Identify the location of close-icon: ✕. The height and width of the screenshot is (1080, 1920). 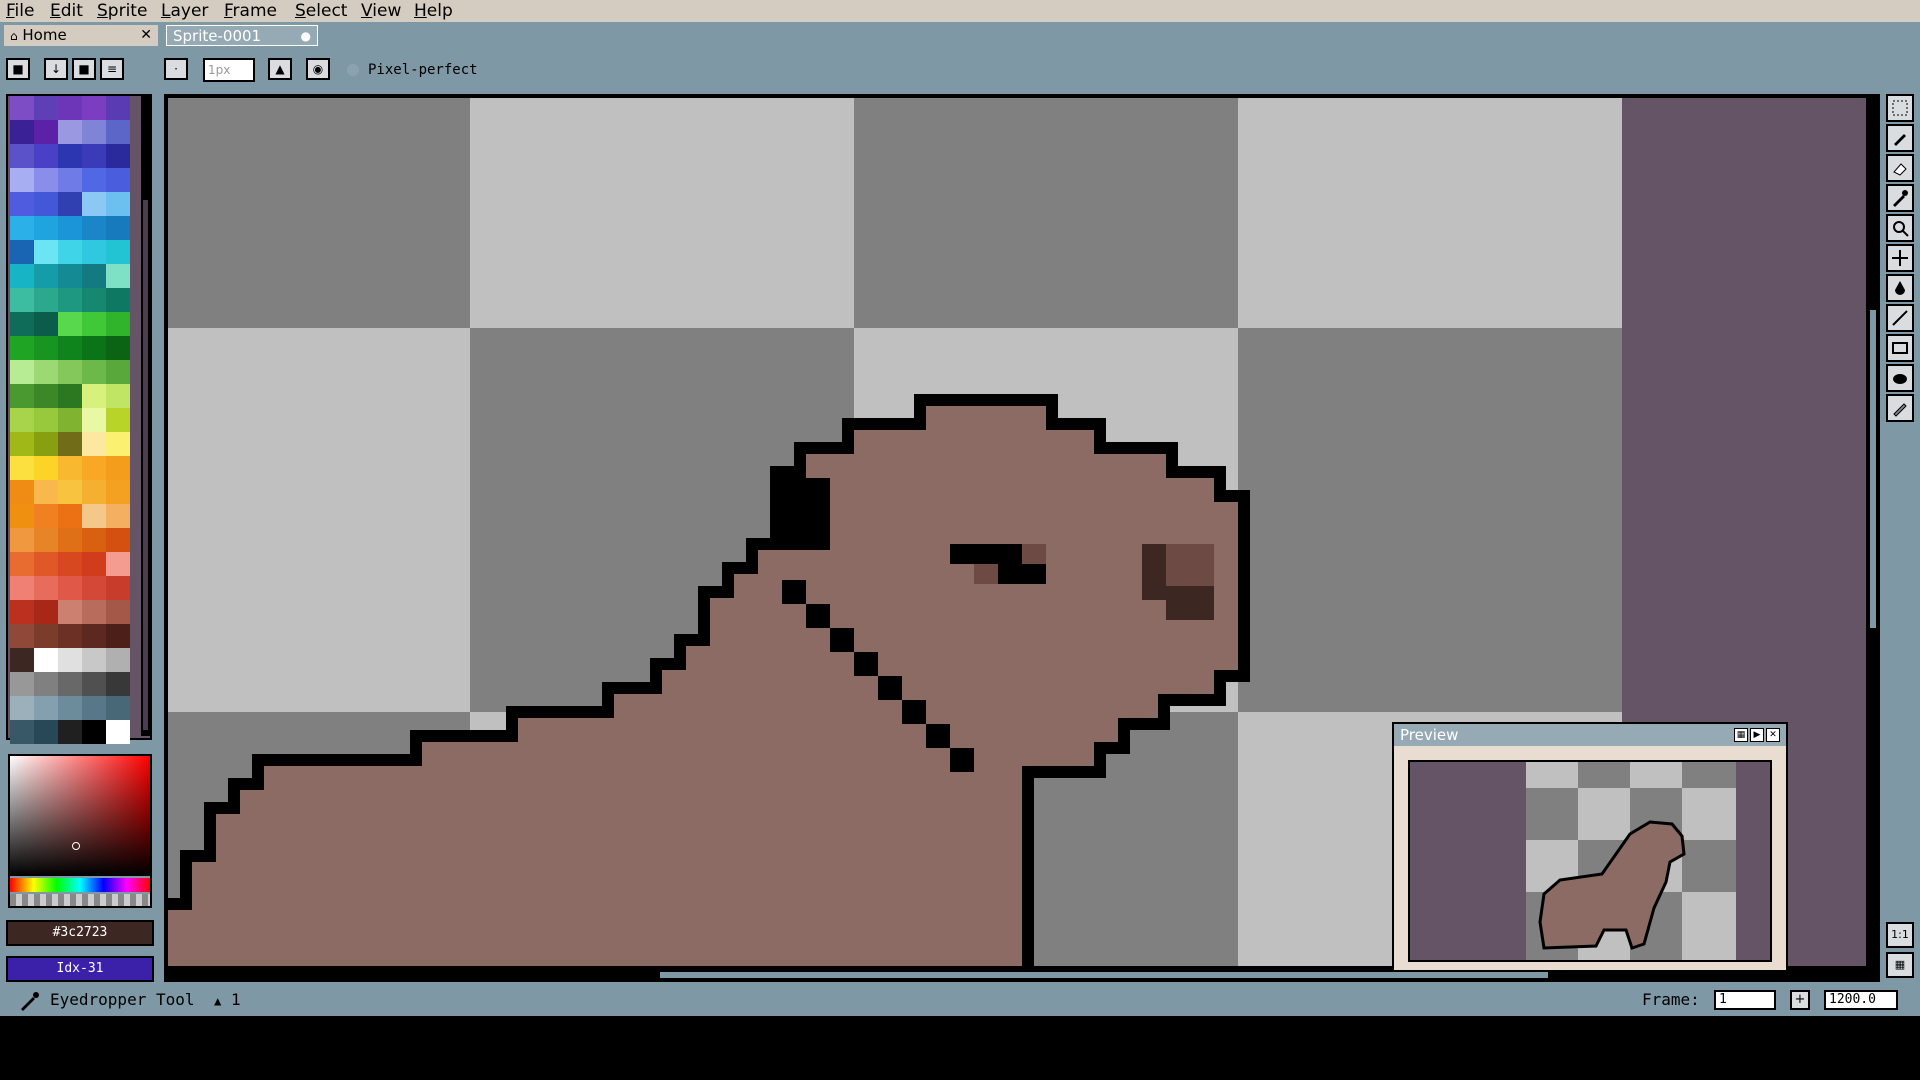
(146, 35).